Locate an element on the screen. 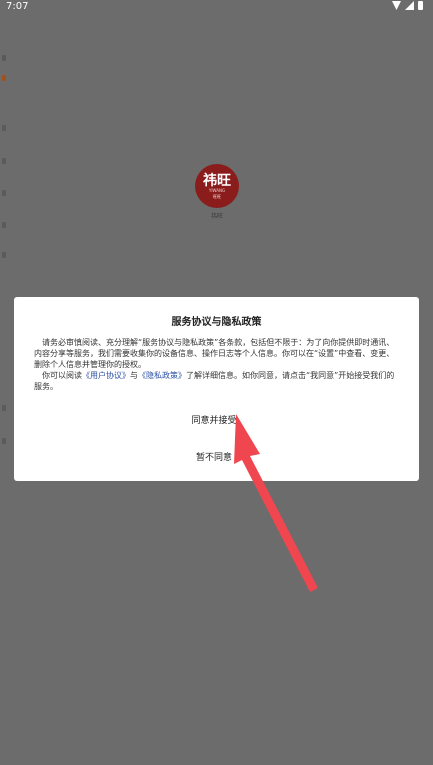 The width and height of the screenshot is (433, 765). signal-icon is located at coordinates (409, 5).